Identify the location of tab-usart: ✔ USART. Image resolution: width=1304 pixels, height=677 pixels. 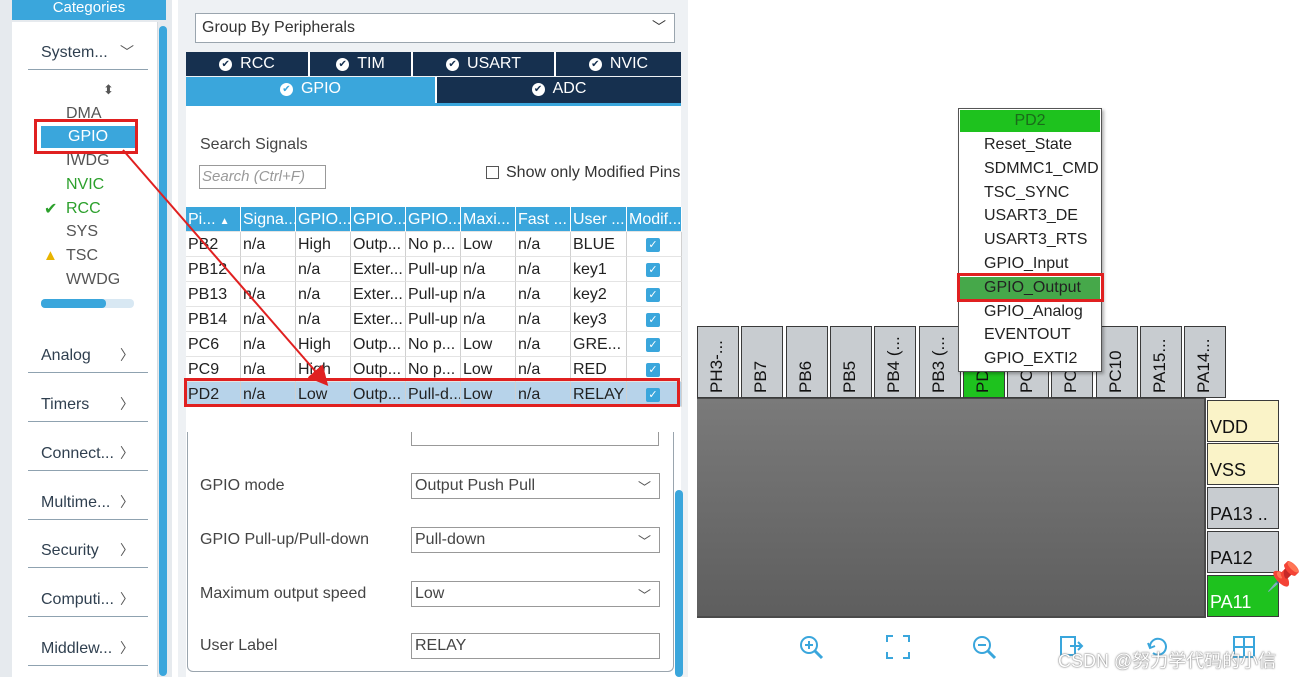
(484, 64).